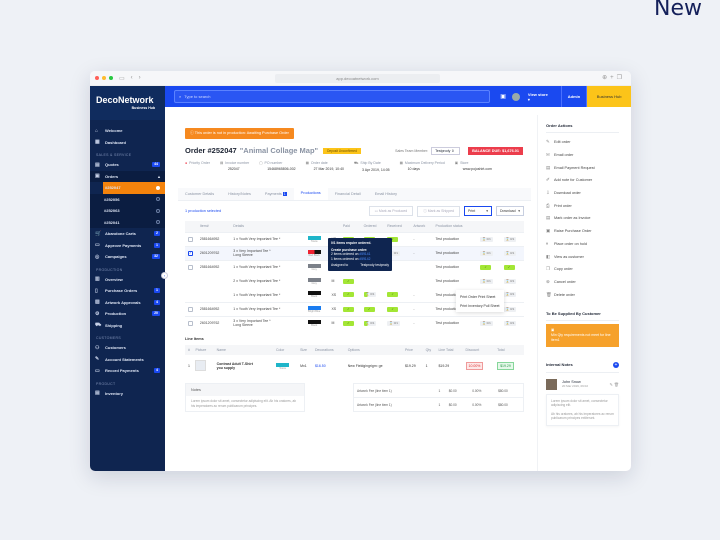 This screenshot has width=720, height=540. I want to click on view-as-customer-icon: ◧, so click(548, 256).